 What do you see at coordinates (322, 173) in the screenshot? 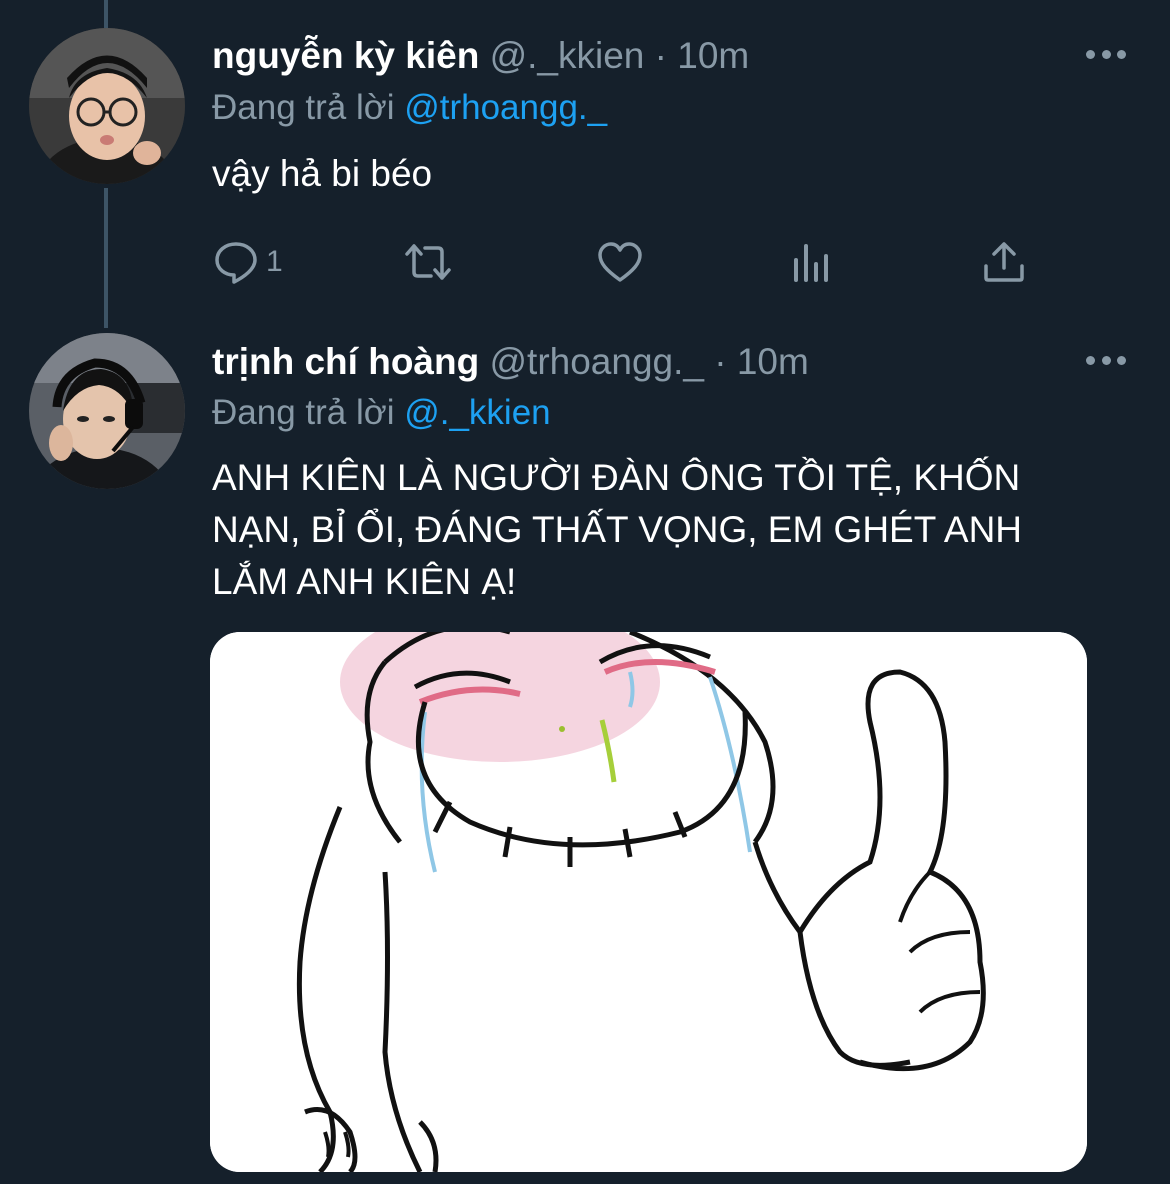
I see `tweet-text: vậy hả bi béo` at bounding box center [322, 173].